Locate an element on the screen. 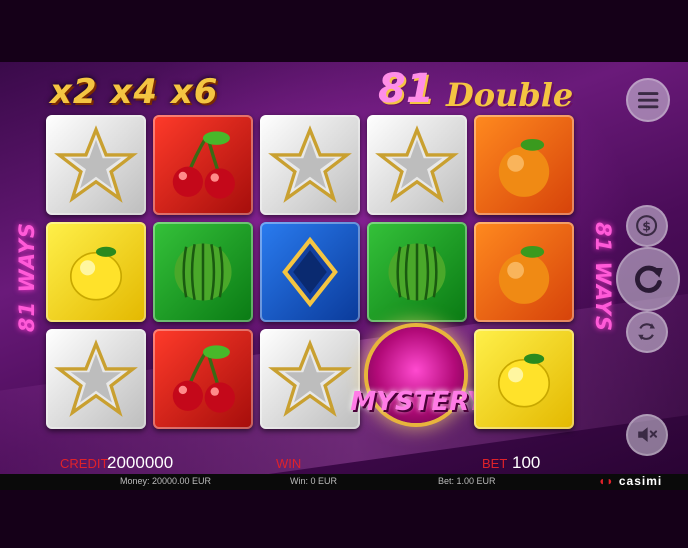 The height and width of the screenshot is (548, 688). bet-label: BET is located at coordinates (495, 463).